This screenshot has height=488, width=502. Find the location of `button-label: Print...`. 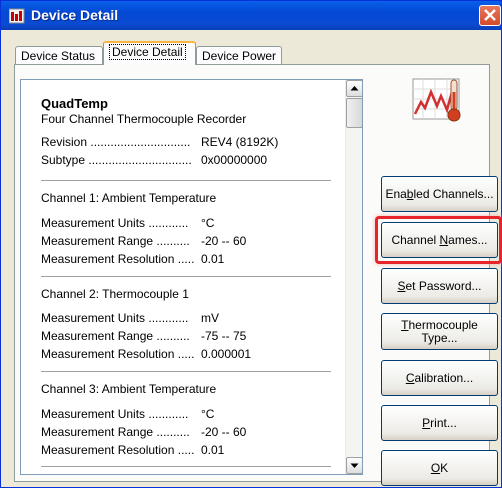

button-label: Print... is located at coordinates (439, 422).